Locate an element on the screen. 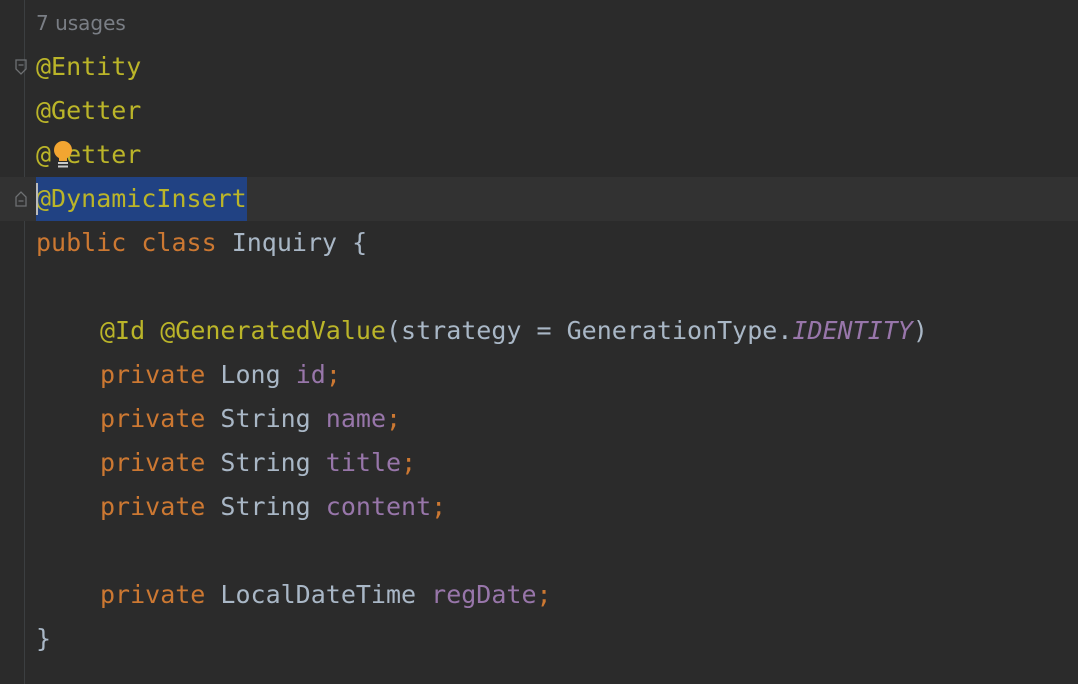  code-line-setter: @ etter is located at coordinates (539, 155).